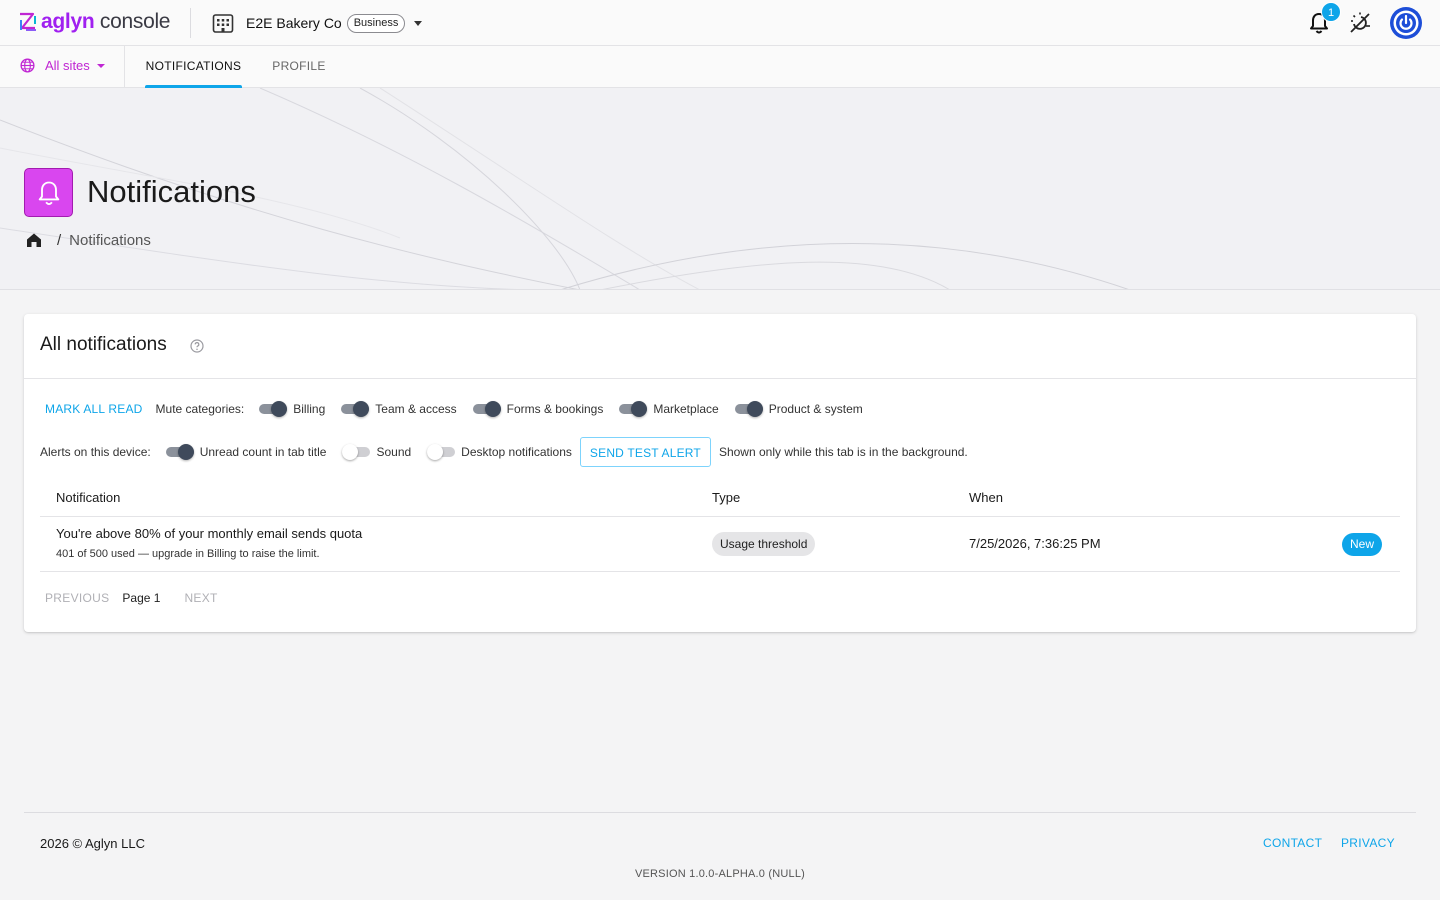 The image size is (1440, 900). I want to click on column-when: When, so click(986, 497).